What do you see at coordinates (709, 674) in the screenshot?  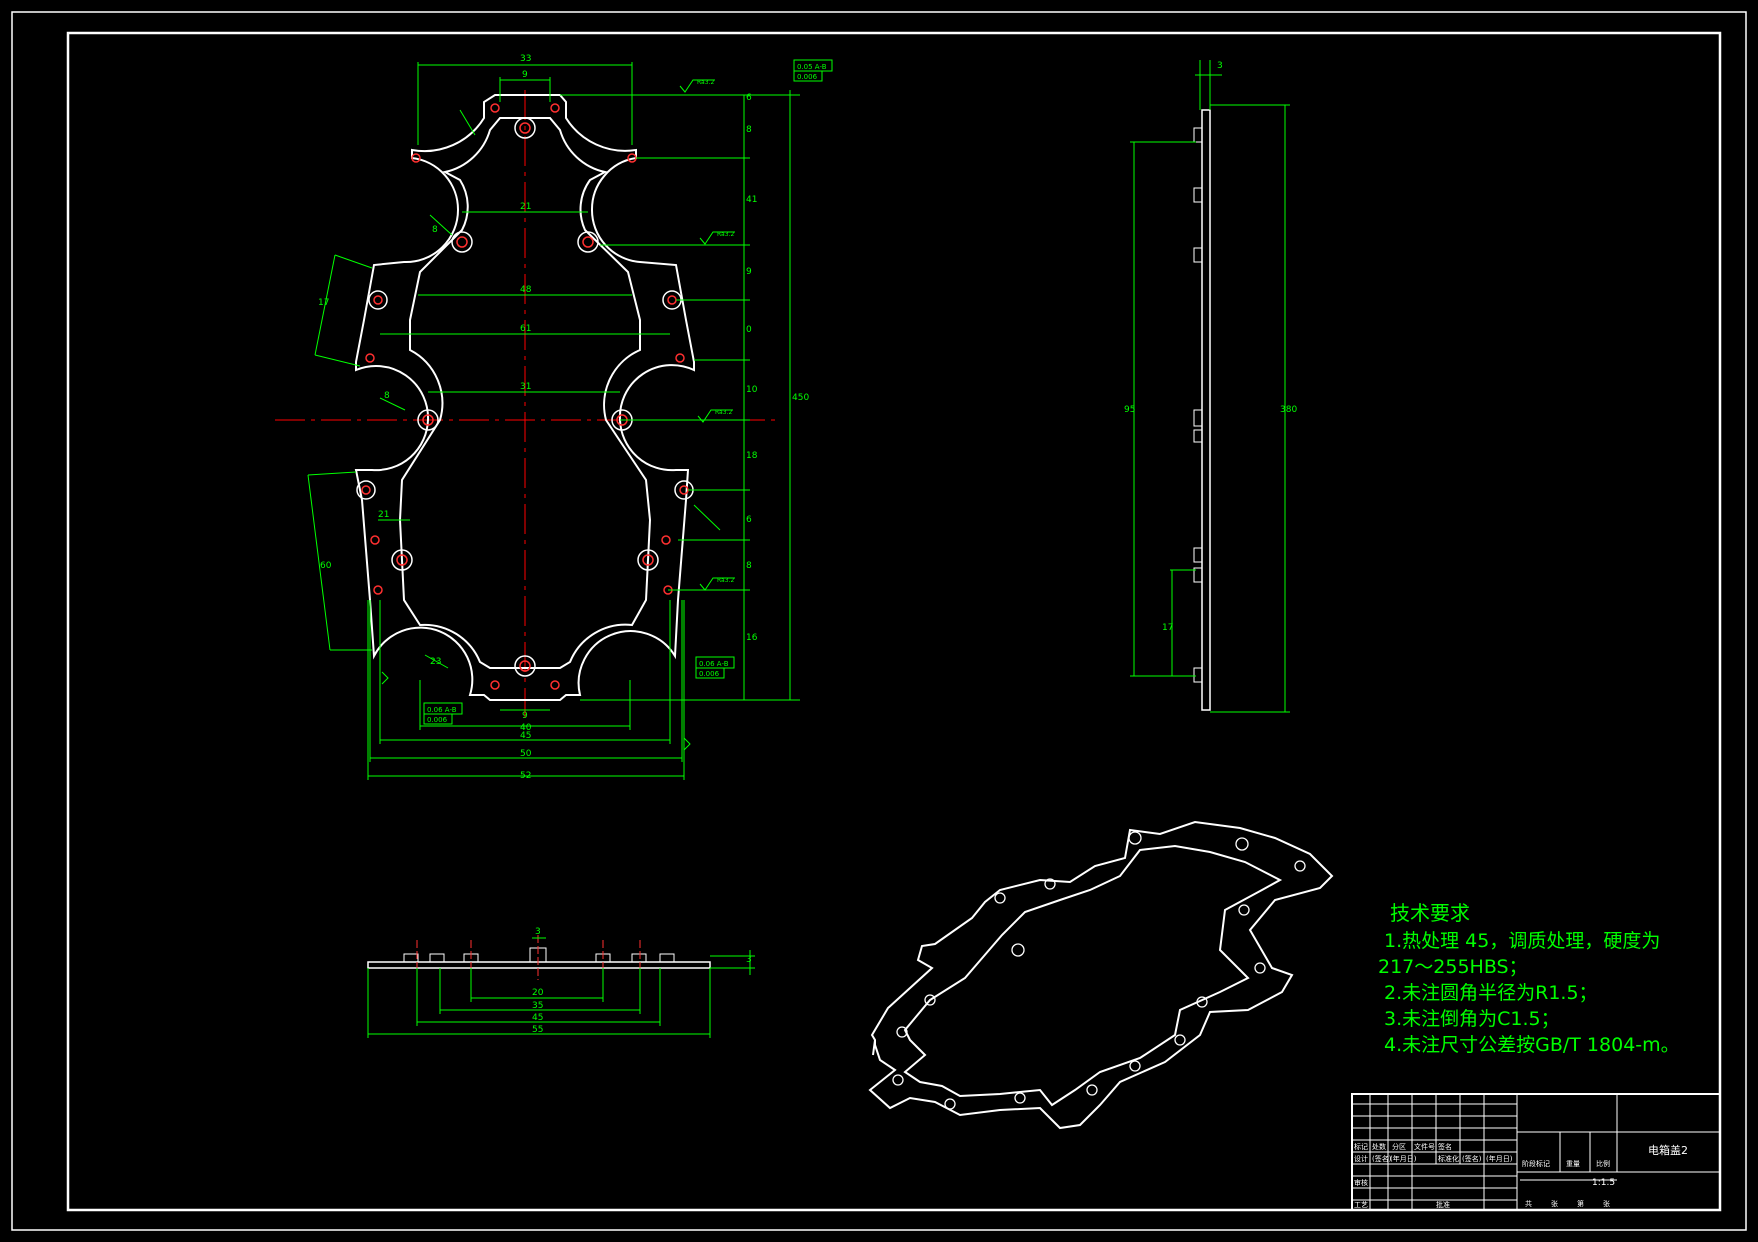 I see `tol-4: 0.006` at bounding box center [709, 674].